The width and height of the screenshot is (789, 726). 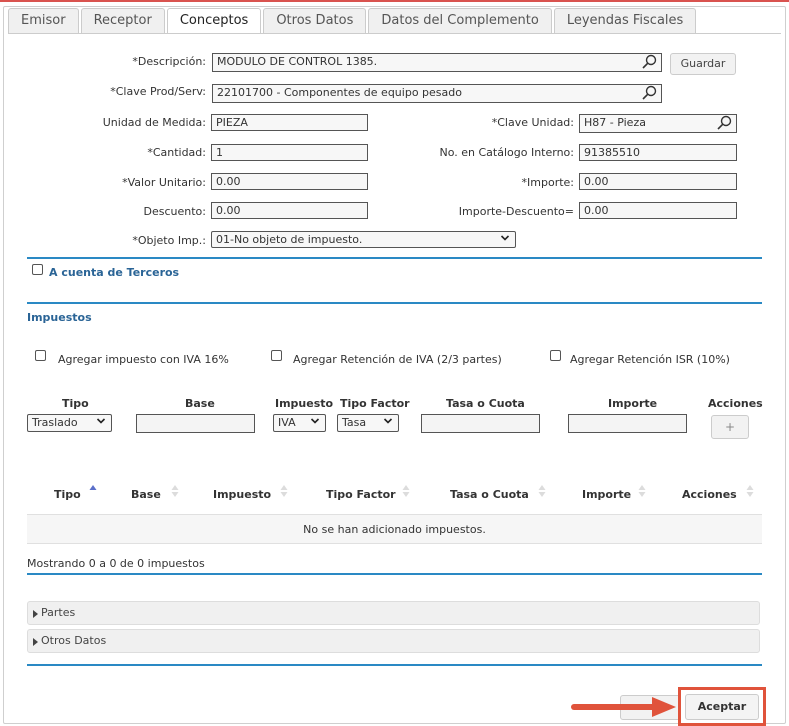 I want to click on valor-unitario-input: 0.00, so click(x=289, y=181).